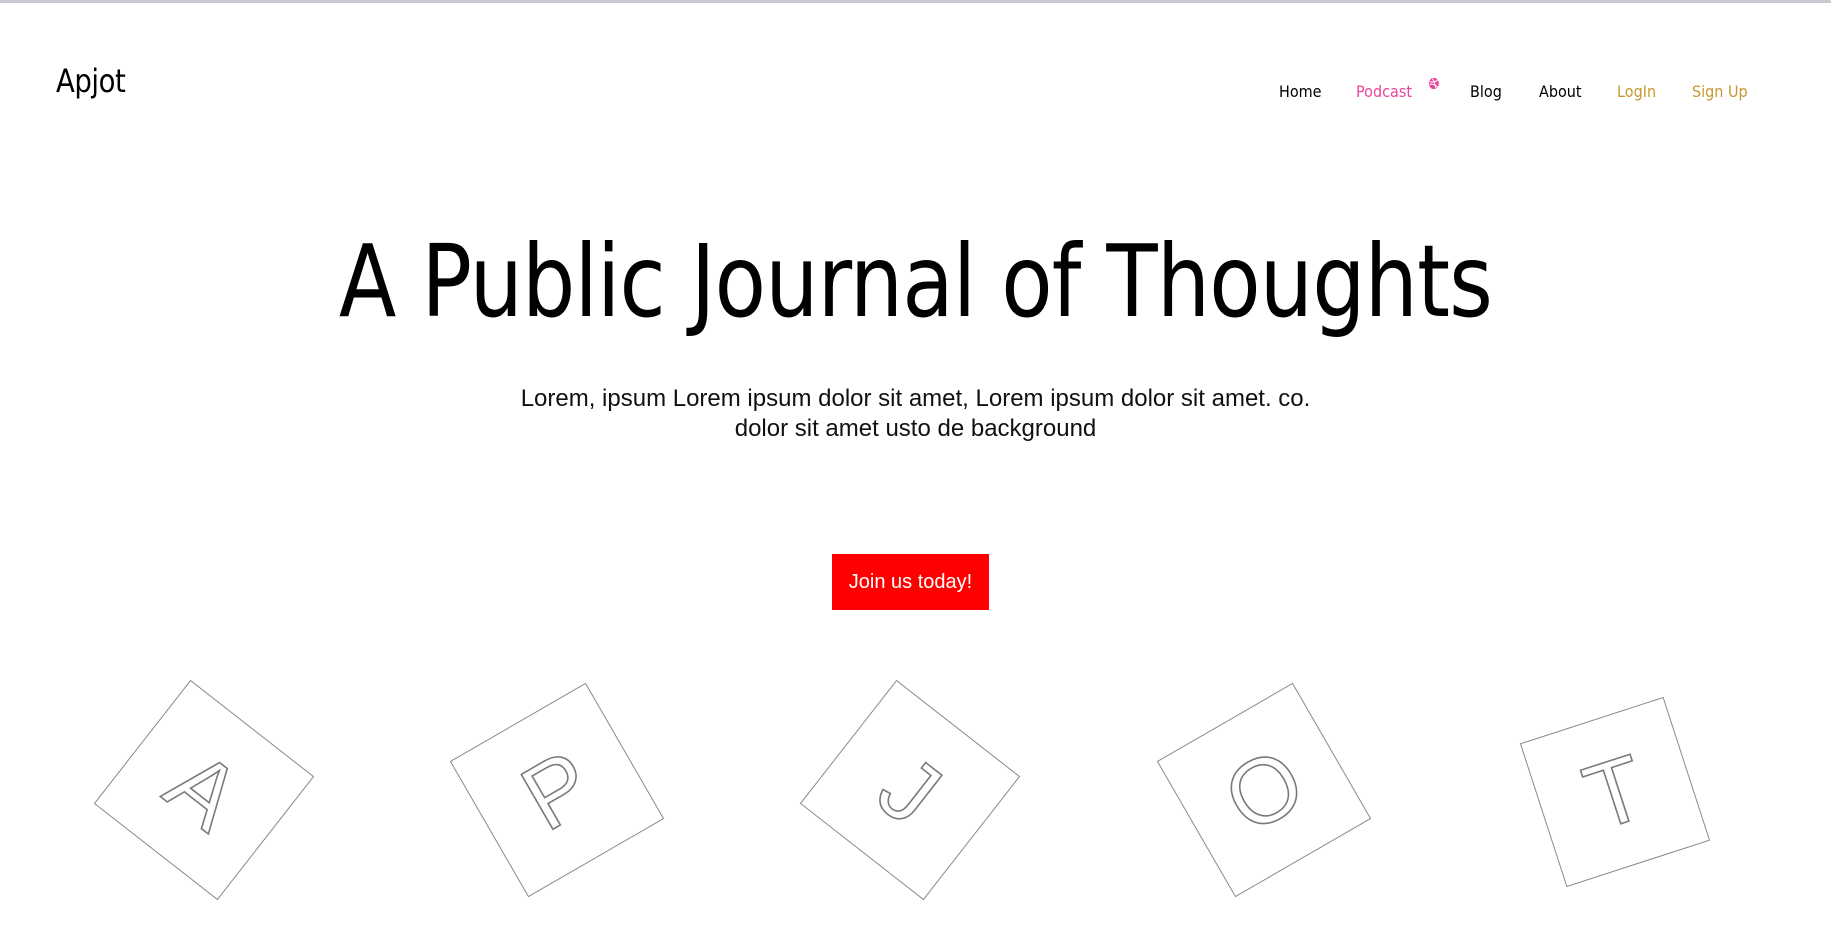  I want to click on tile-p-letter: P, so click(557, 790).